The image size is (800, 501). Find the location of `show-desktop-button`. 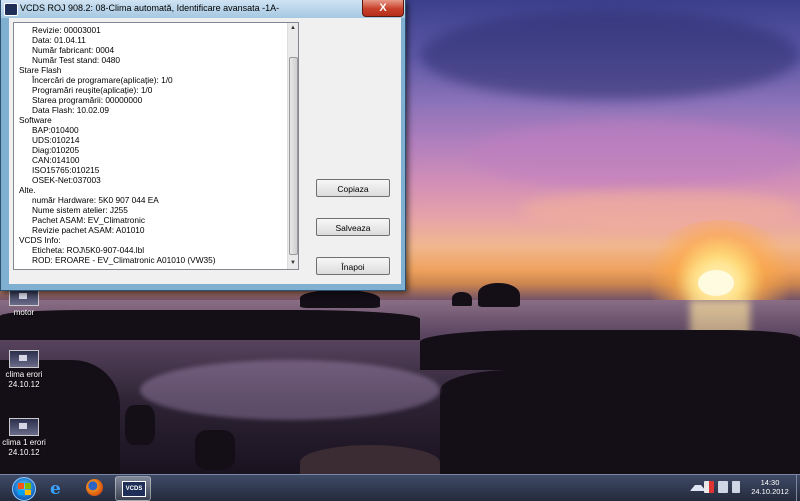

show-desktop-button is located at coordinates (798, 488).